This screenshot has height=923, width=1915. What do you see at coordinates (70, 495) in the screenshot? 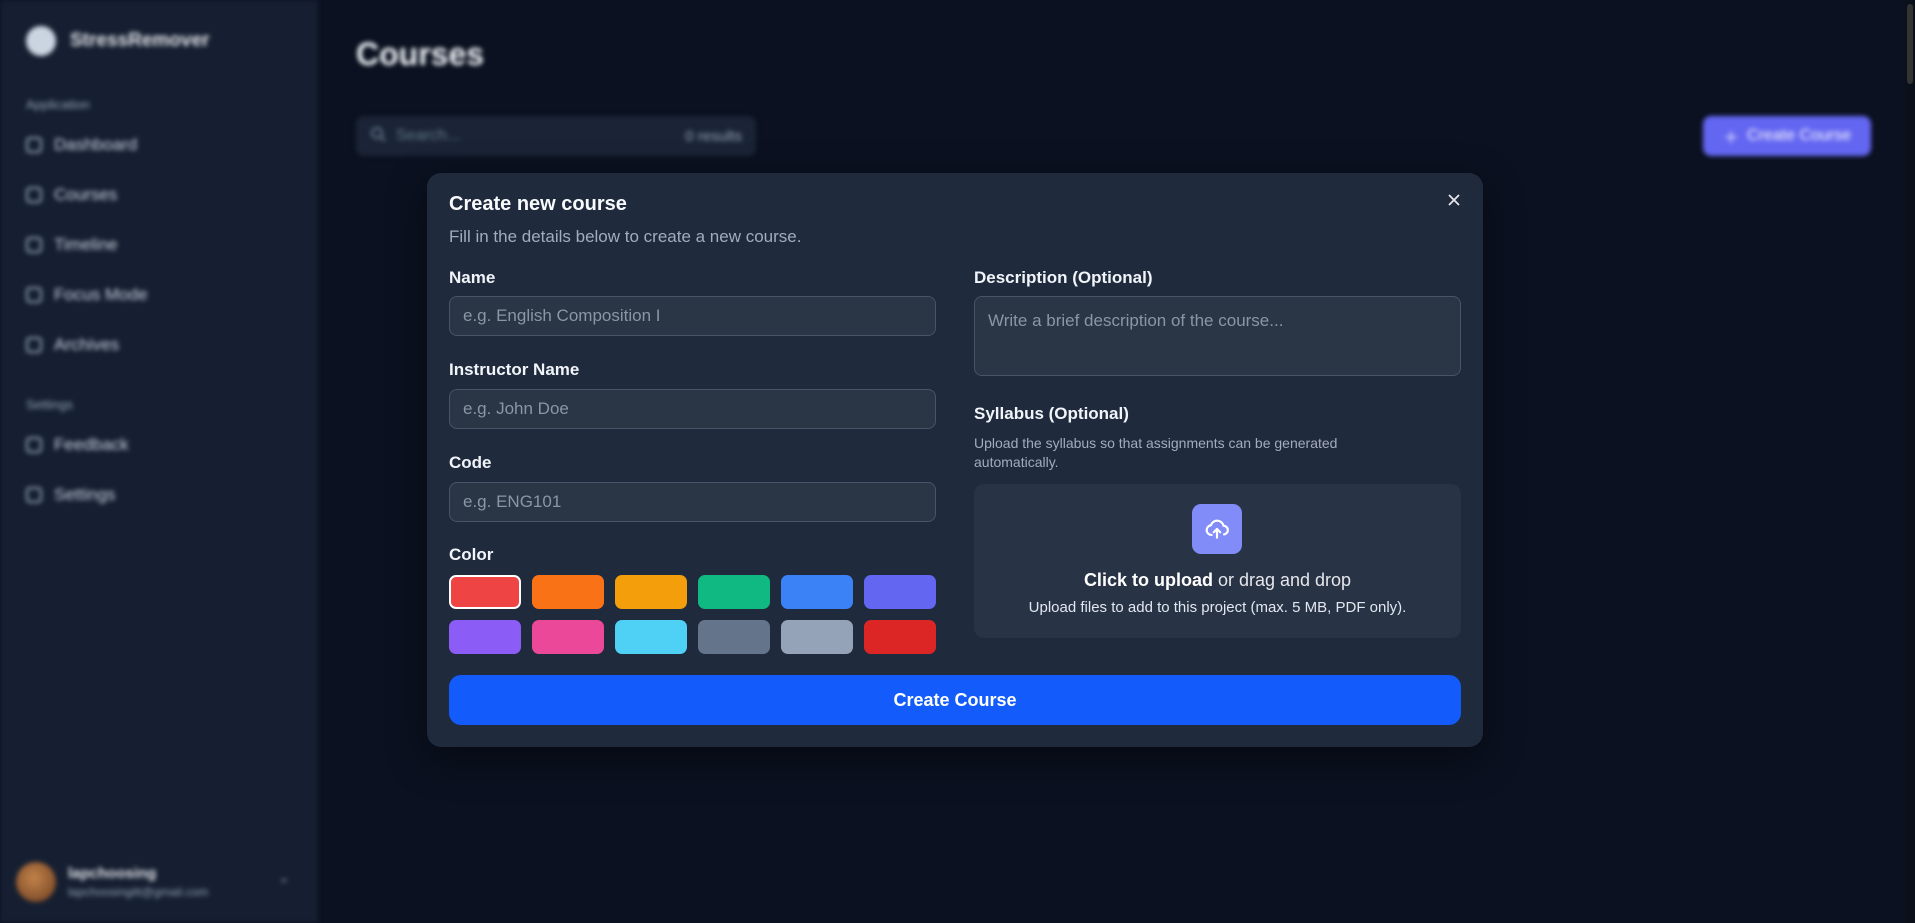
I see `sidebar-item-settings: Settings` at bounding box center [70, 495].